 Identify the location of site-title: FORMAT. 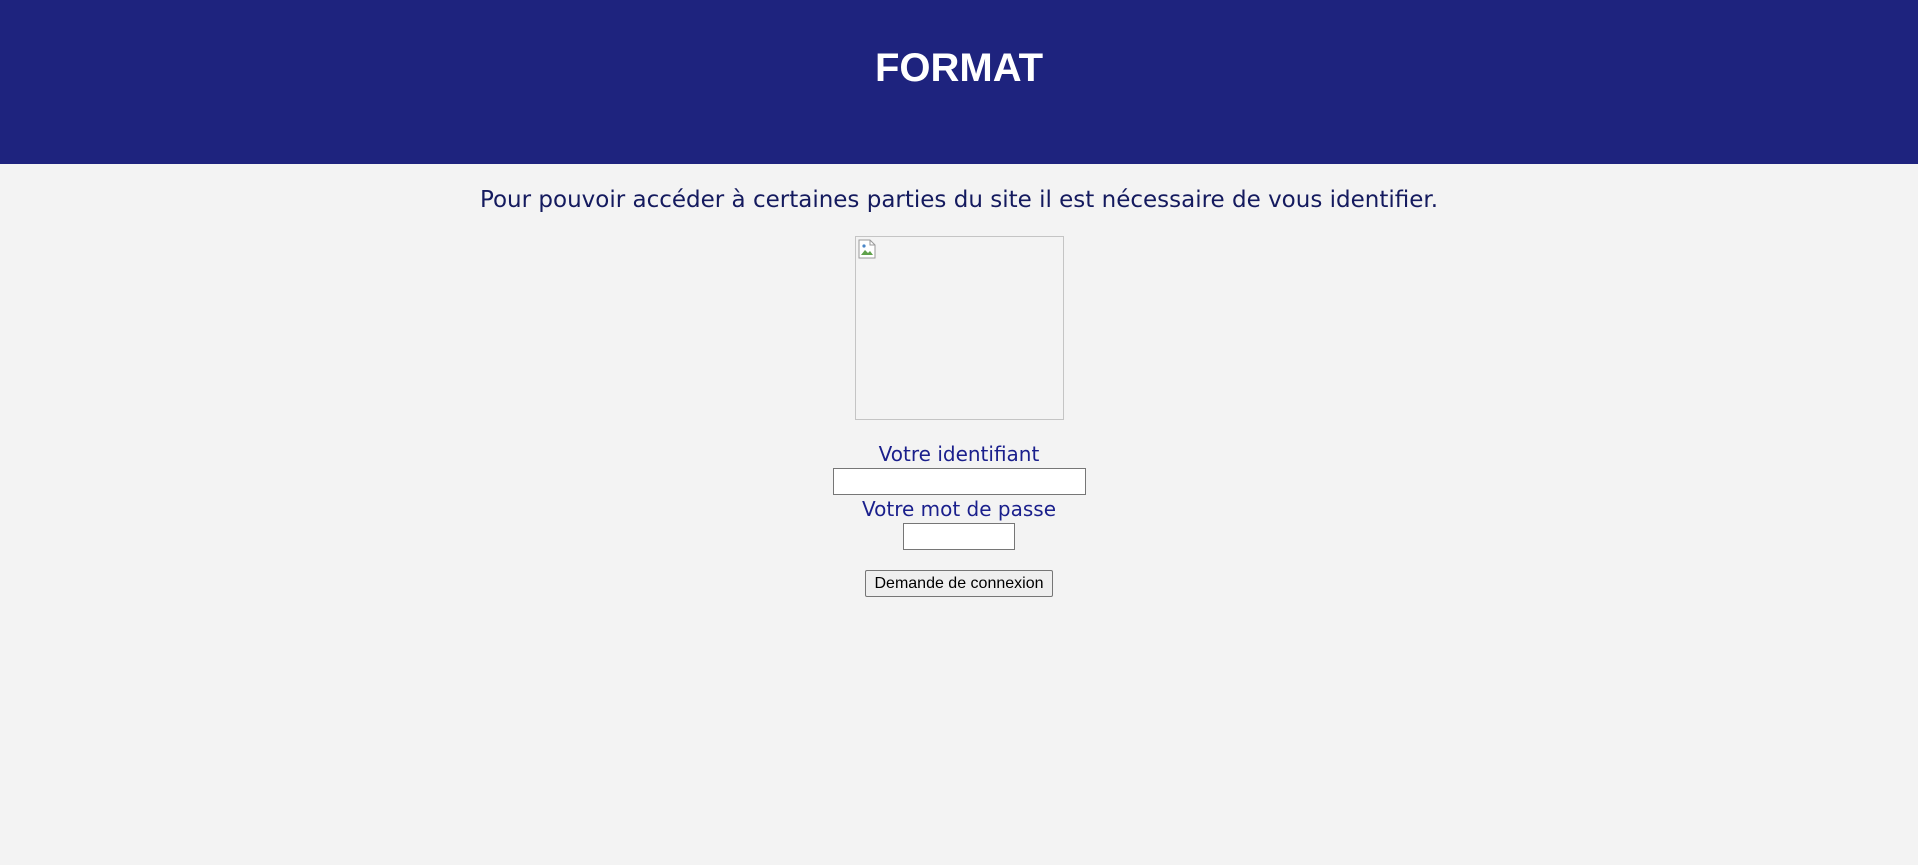
(959, 68).